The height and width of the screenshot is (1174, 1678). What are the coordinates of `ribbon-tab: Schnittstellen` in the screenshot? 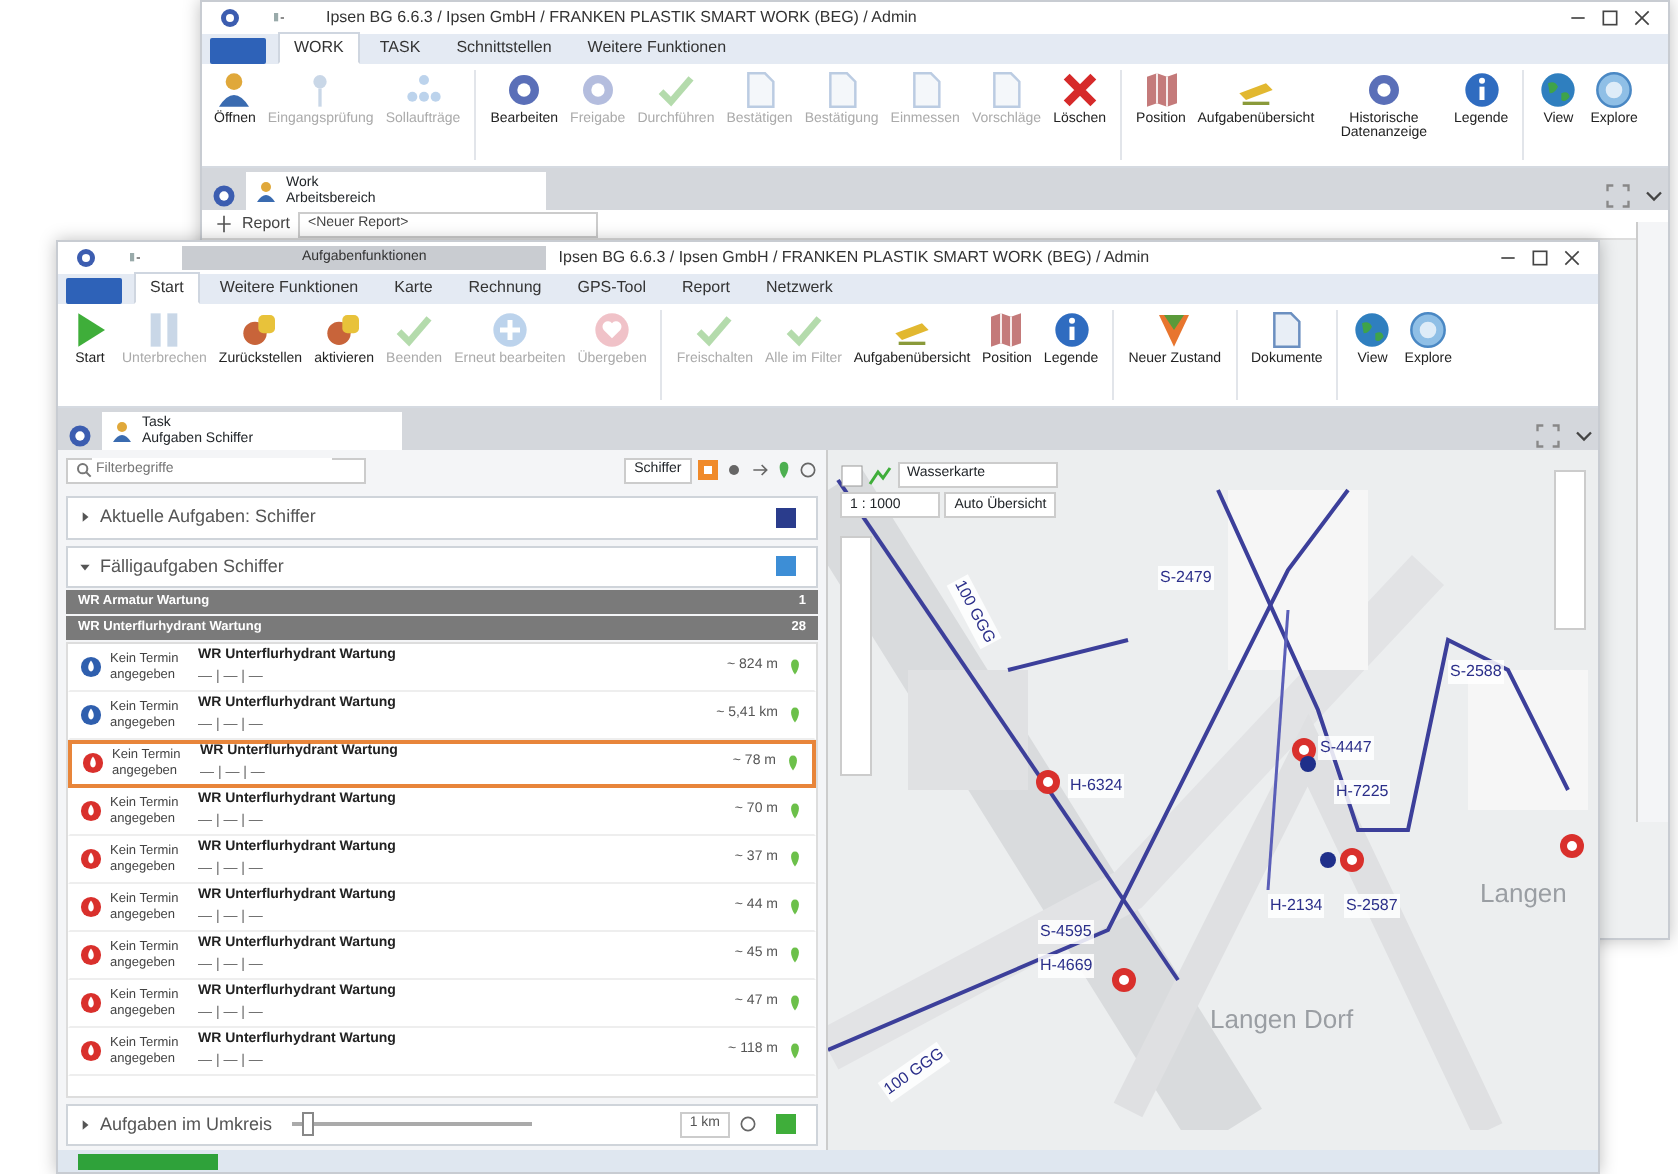 It's located at (504, 48).